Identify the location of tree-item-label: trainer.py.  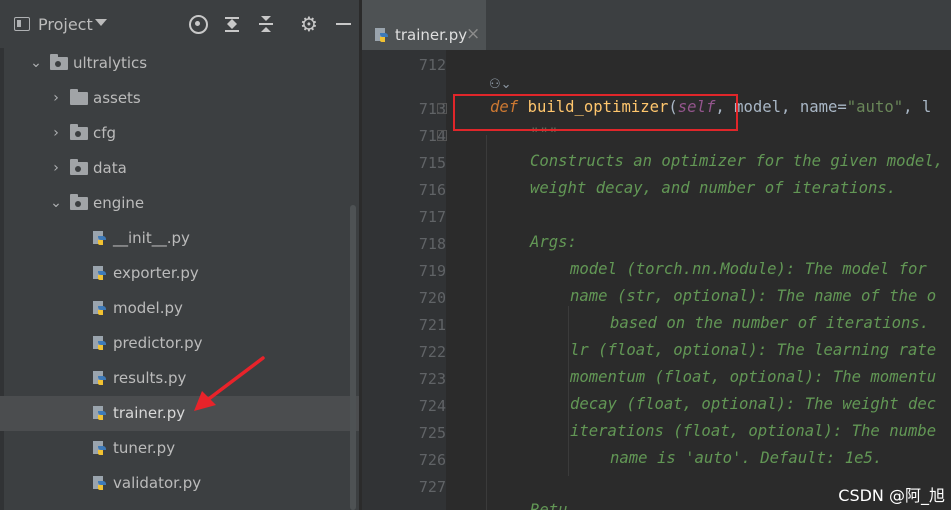
(149, 413).